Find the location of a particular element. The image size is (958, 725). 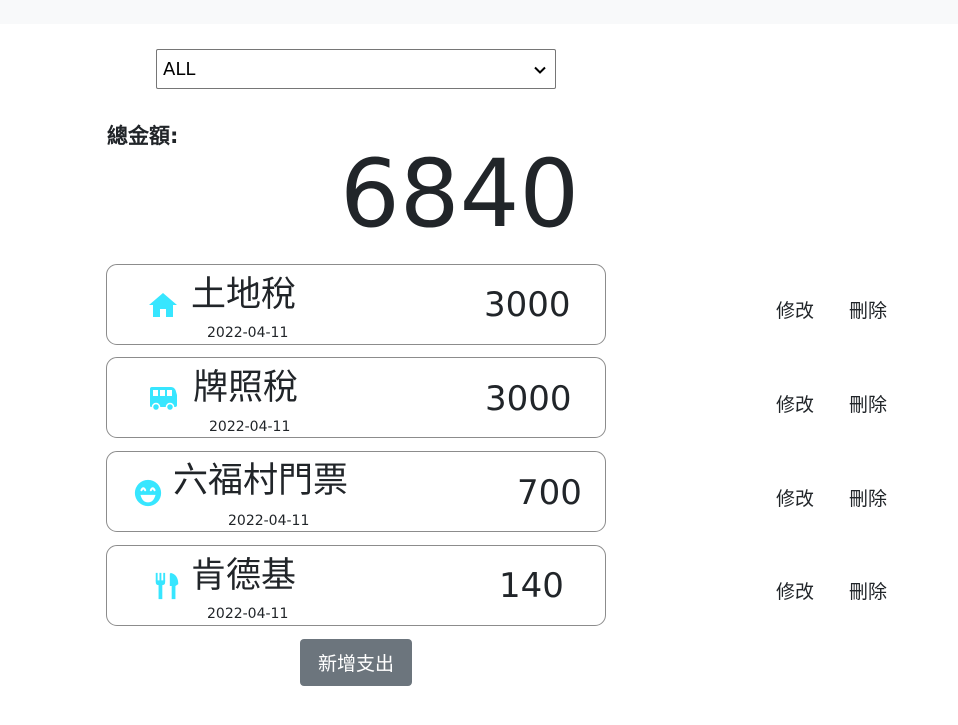

total-amount: 6840 is located at coordinates (460, 194).